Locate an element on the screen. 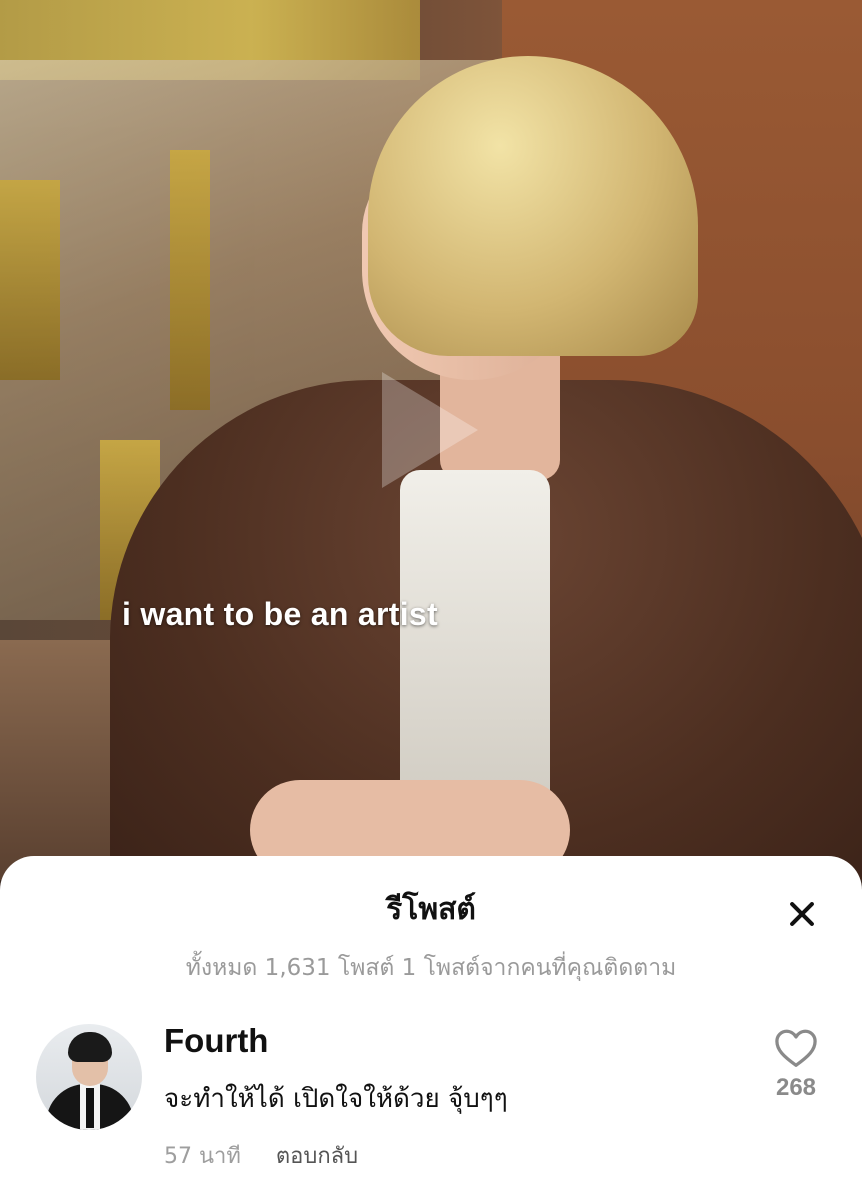  video-caption: i want to be an artist is located at coordinates (280, 614).